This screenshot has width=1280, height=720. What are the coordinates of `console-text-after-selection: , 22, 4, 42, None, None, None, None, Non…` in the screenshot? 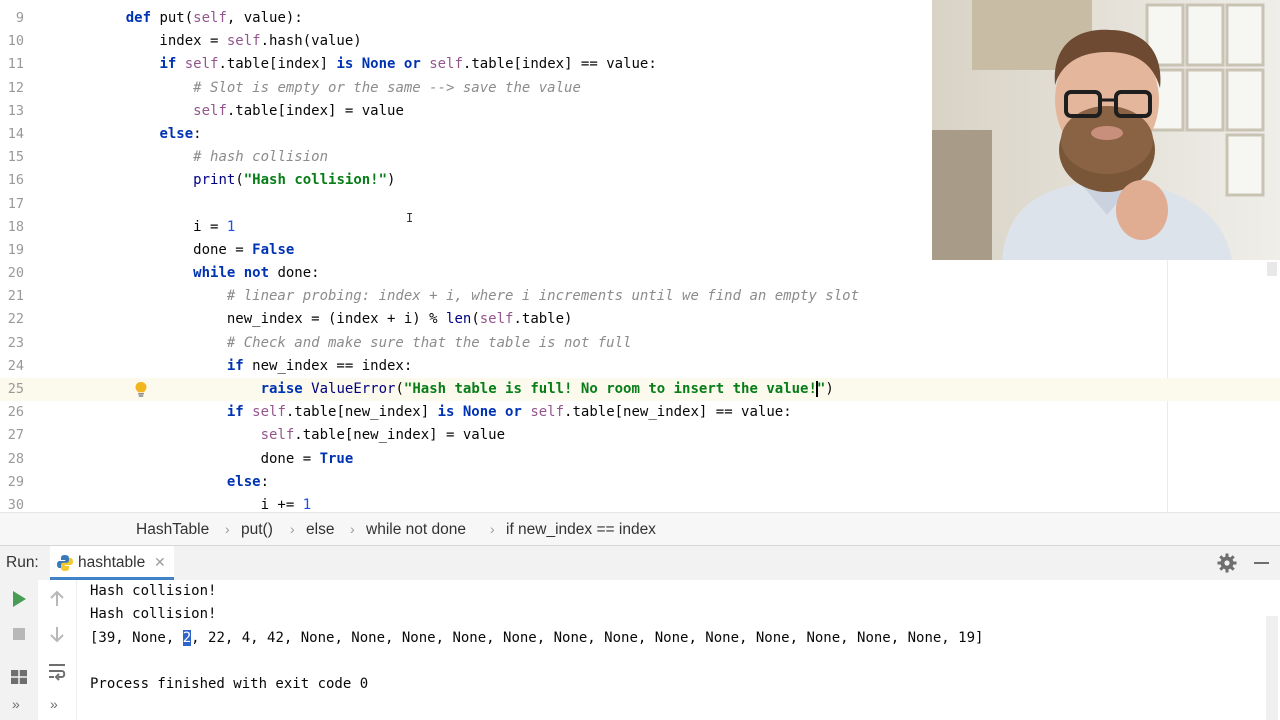 It's located at (587, 637).